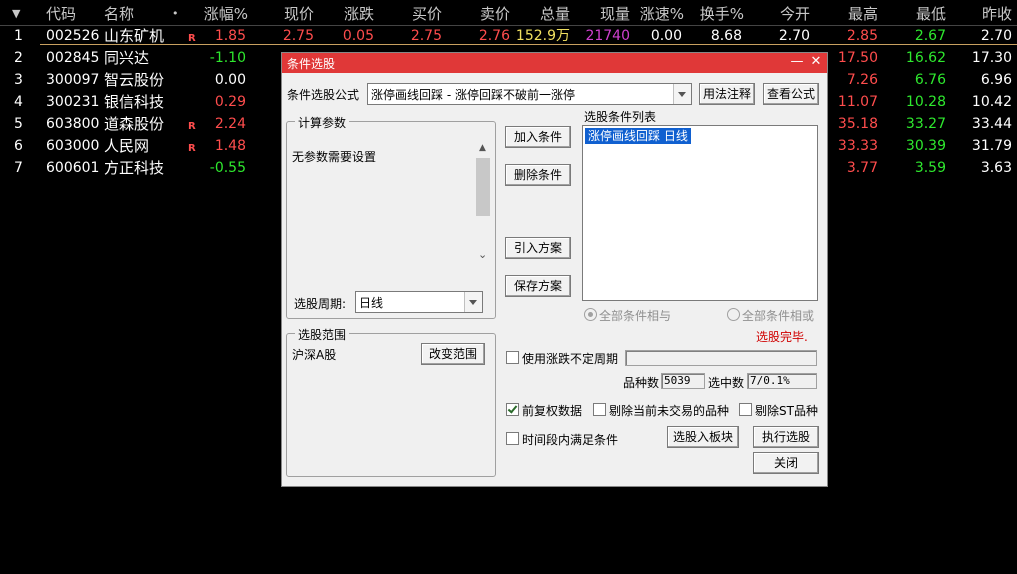 This screenshot has width=1017, height=574. I want to click on formula-select: 涨停画线回踩 - 涨停回踩不破前一涨停, so click(529, 94).